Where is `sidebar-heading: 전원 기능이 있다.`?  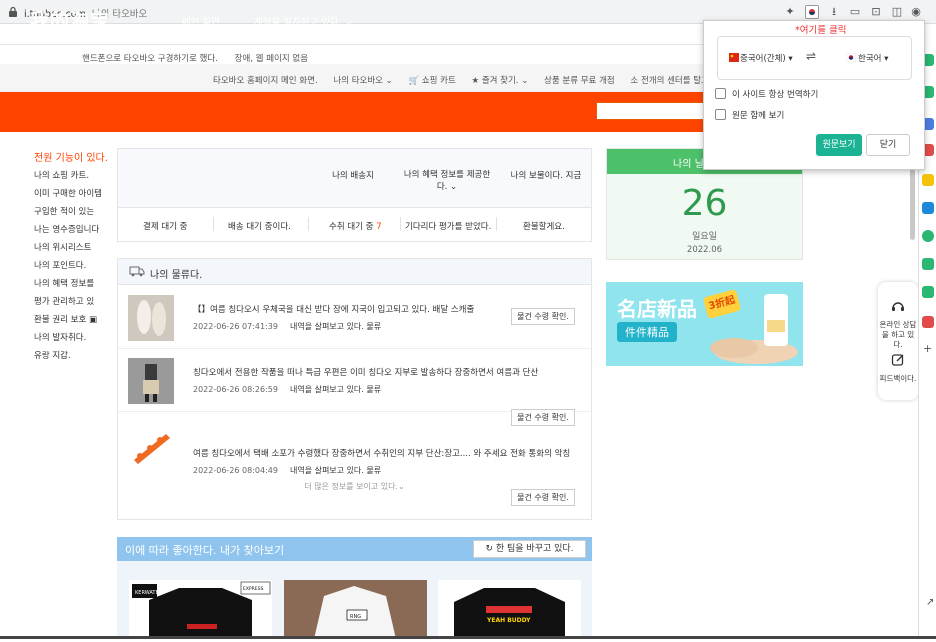
sidebar-heading: 전원 기능이 있다. is located at coordinates (74, 158).